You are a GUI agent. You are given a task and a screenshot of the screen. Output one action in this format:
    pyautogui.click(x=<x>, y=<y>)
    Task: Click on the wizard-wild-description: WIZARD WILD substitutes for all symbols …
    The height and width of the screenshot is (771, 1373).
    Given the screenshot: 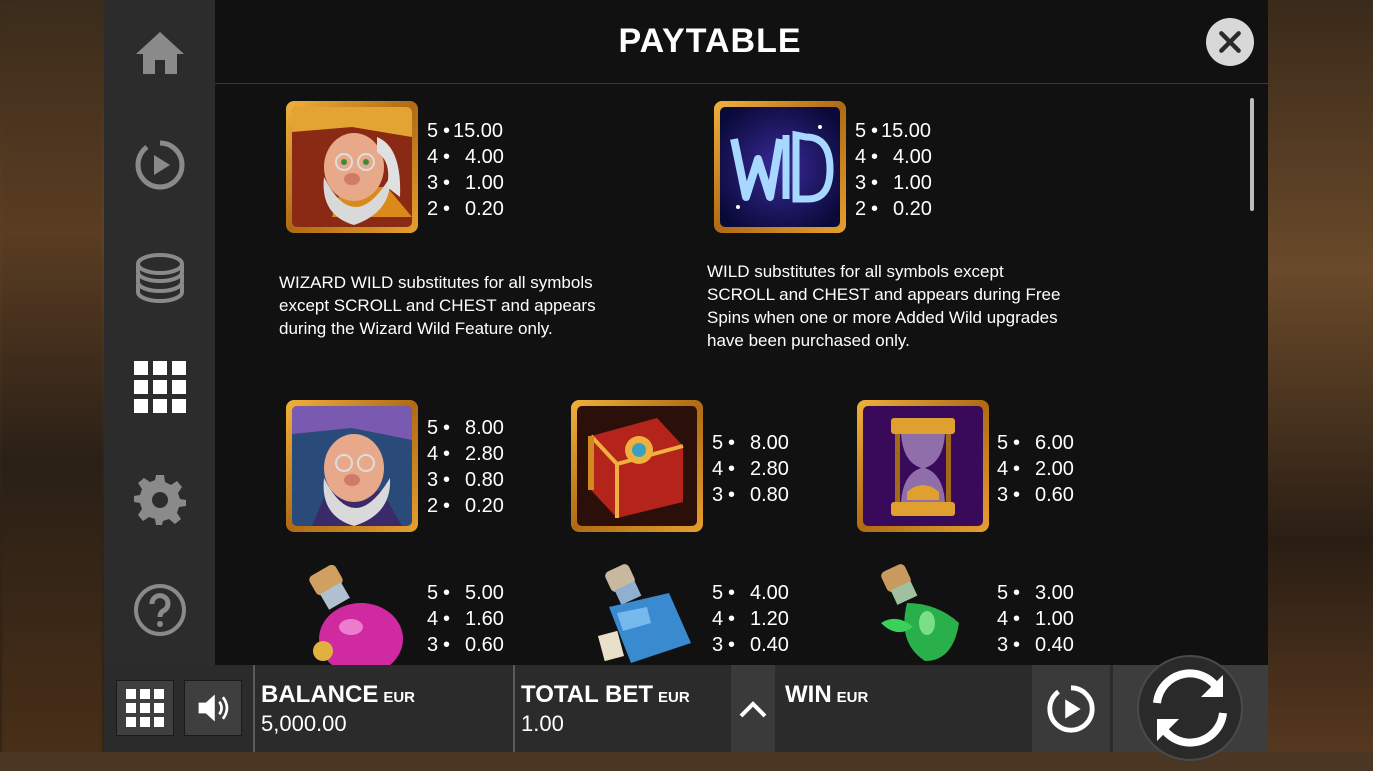 What is the action you would take?
    pyautogui.click(x=437, y=305)
    